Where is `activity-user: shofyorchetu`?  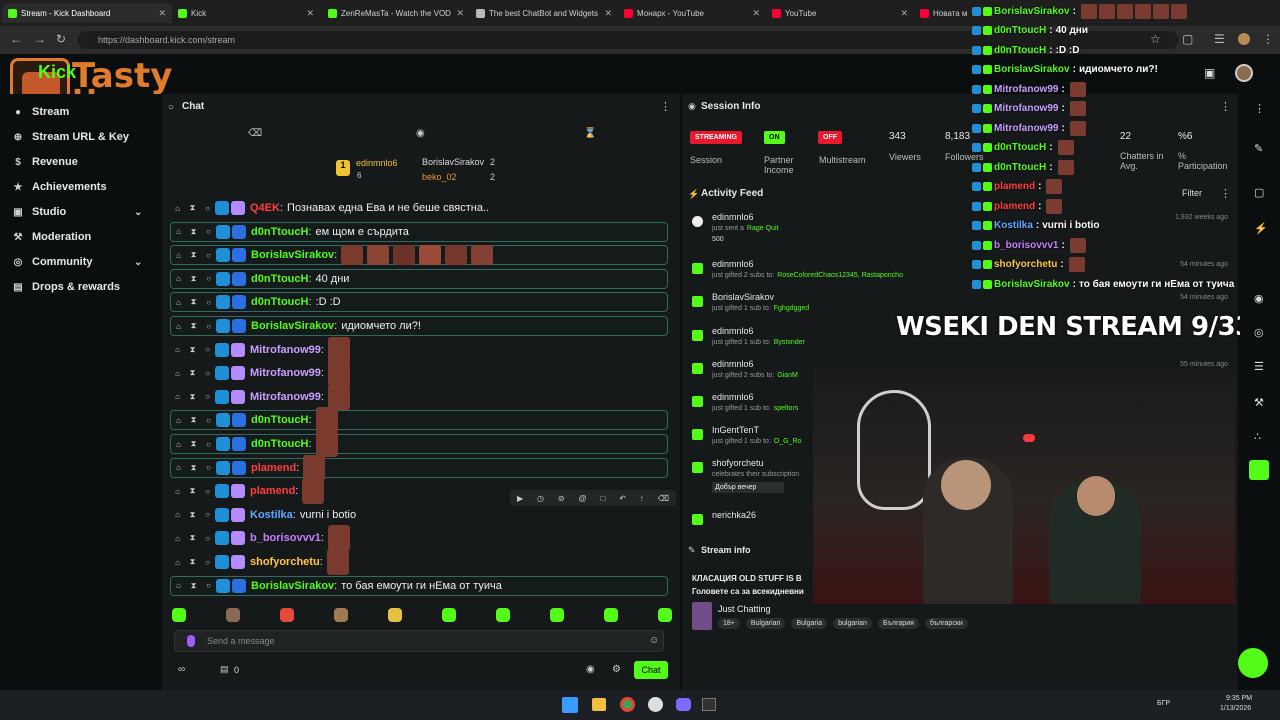
activity-user: shofyorchetu is located at coordinates (738, 463).